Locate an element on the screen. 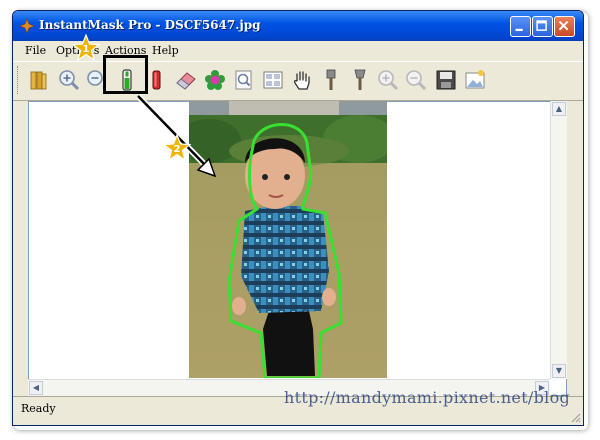 The width and height of the screenshot is (600, 440). scroll-down-arrow-icon: ▼ is located at coordinates (559, 371).